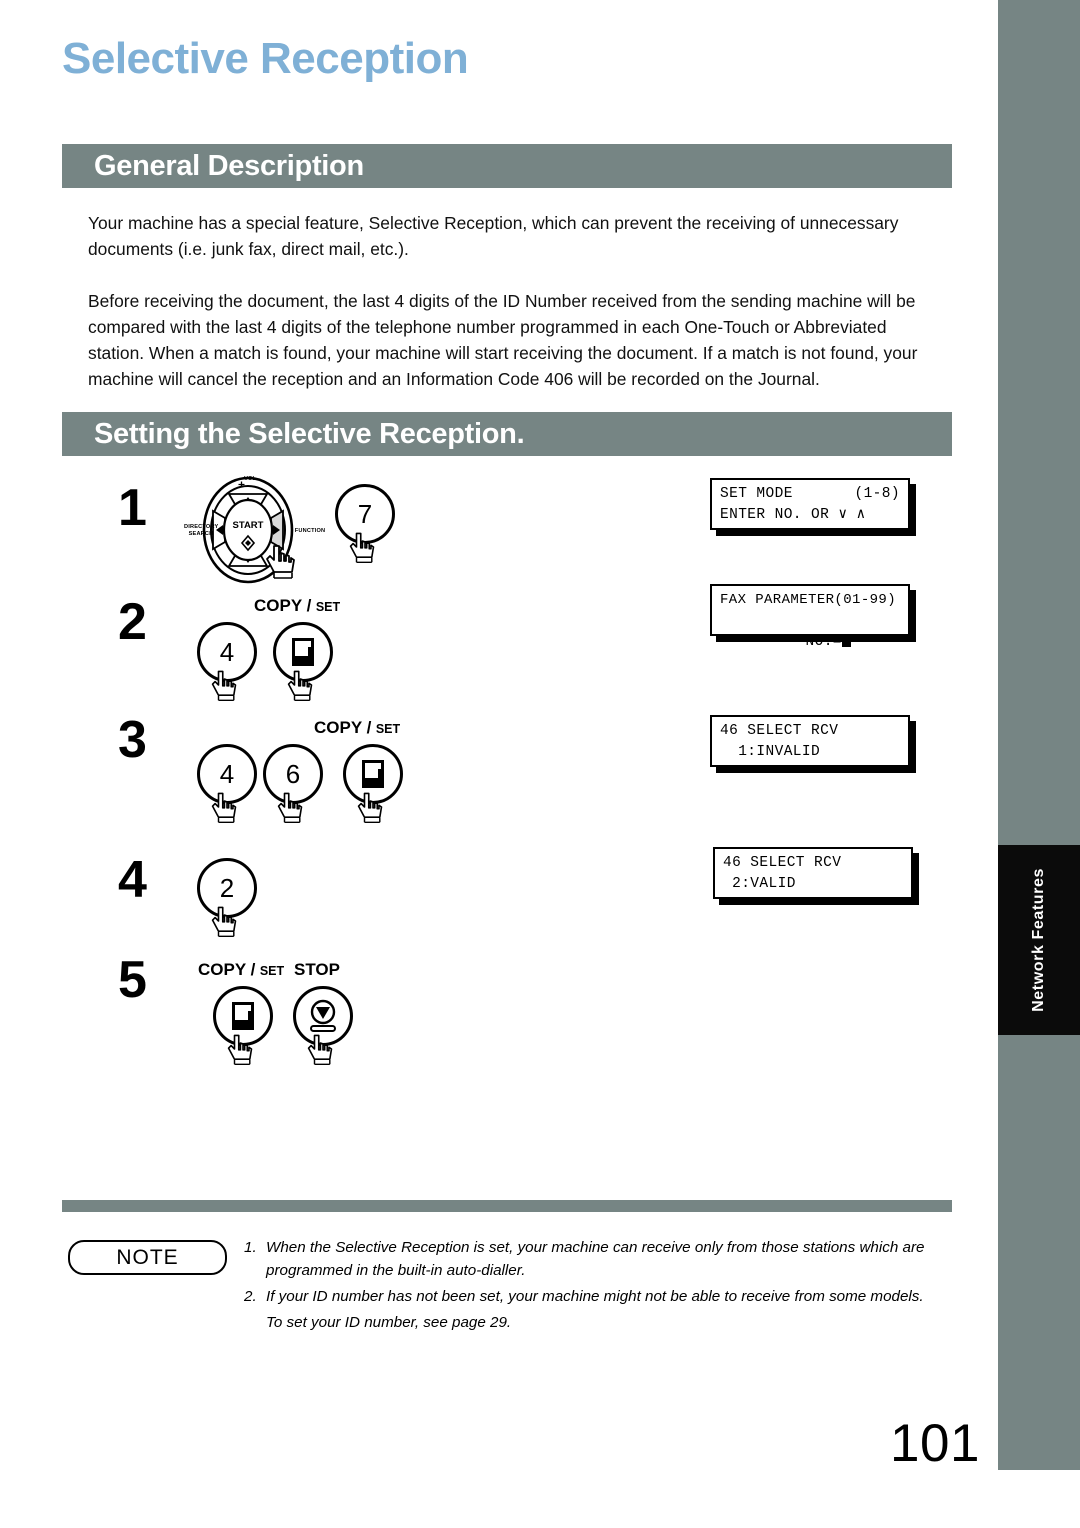 This screenshot has width=1080, height=1528. Describe the element at coordinates (265, 662) in the screenshot. I see `step-keys: 4` at that location.